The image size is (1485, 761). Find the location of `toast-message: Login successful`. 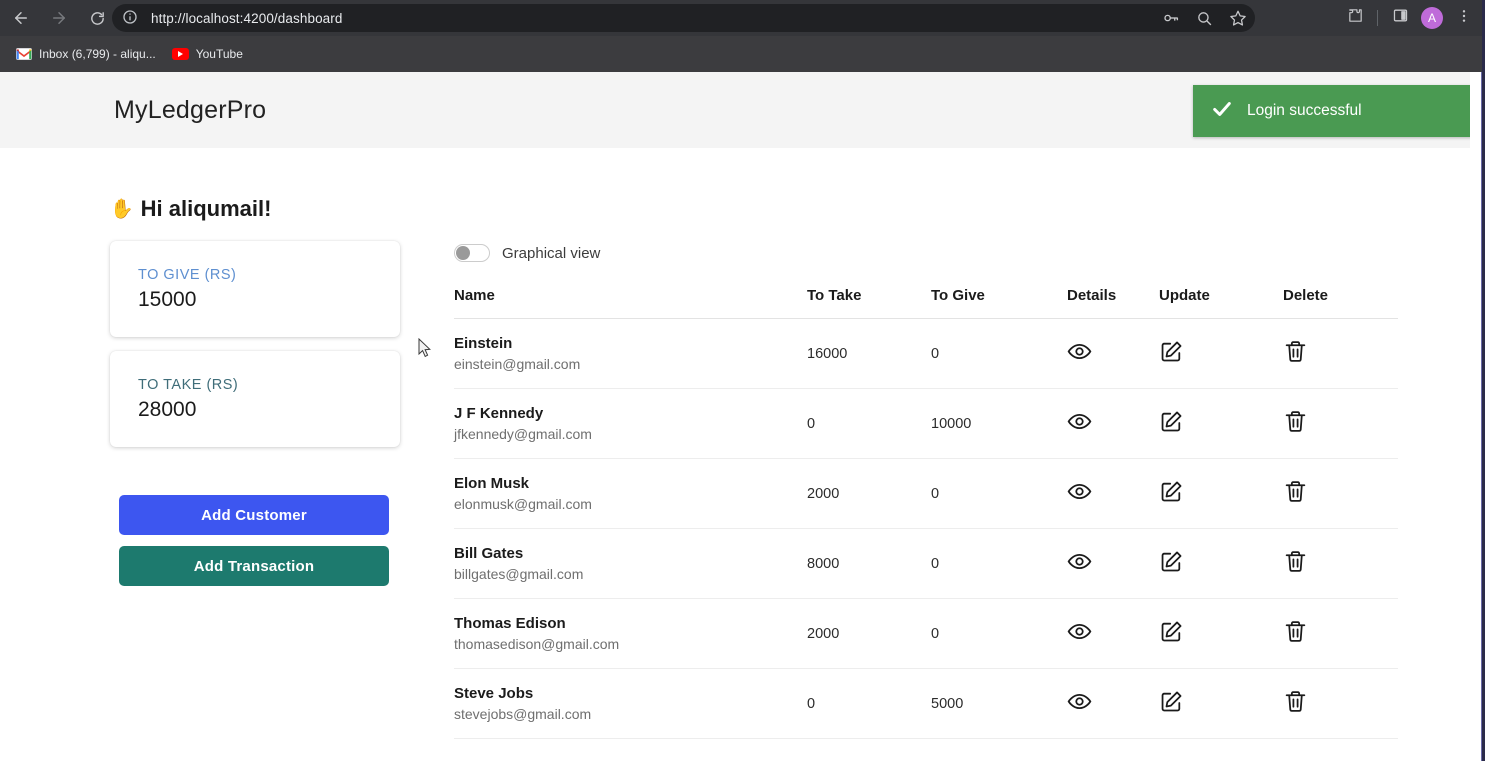

toast-message: Login successful is located at coordinates (1304, 110).